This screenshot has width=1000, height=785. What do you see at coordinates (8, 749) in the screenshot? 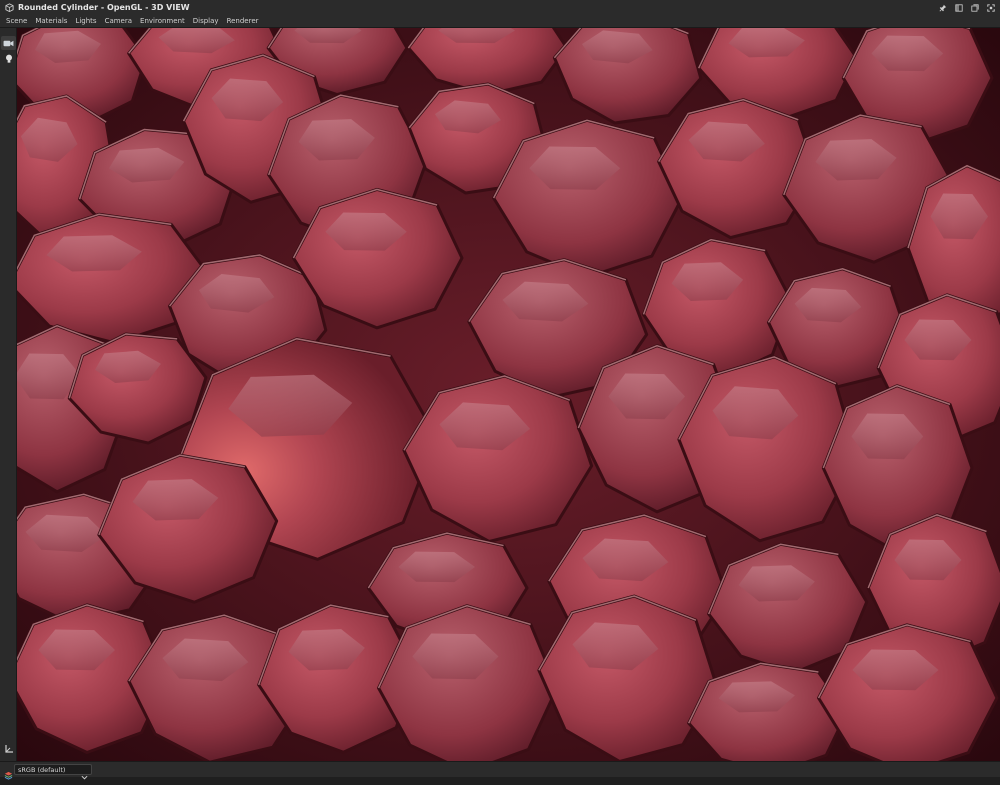
I see `axis-gizmo-icon` at bounding box center [8, 749].